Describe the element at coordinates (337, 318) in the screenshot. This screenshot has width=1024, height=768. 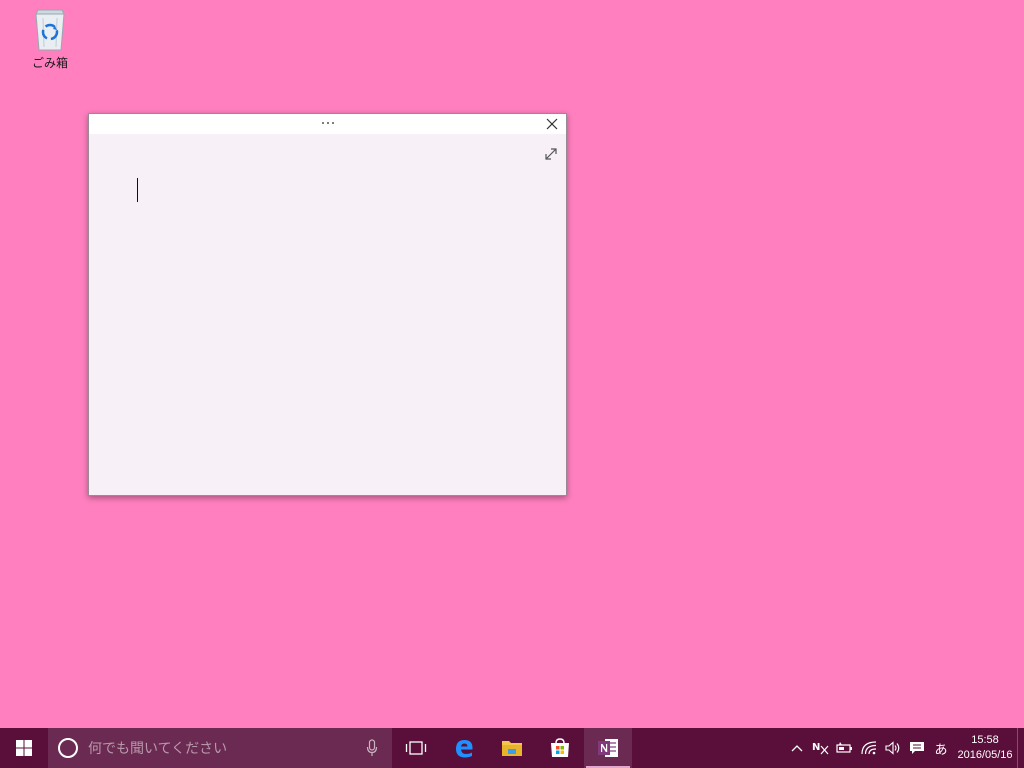
I see `note-text-area` at that location.